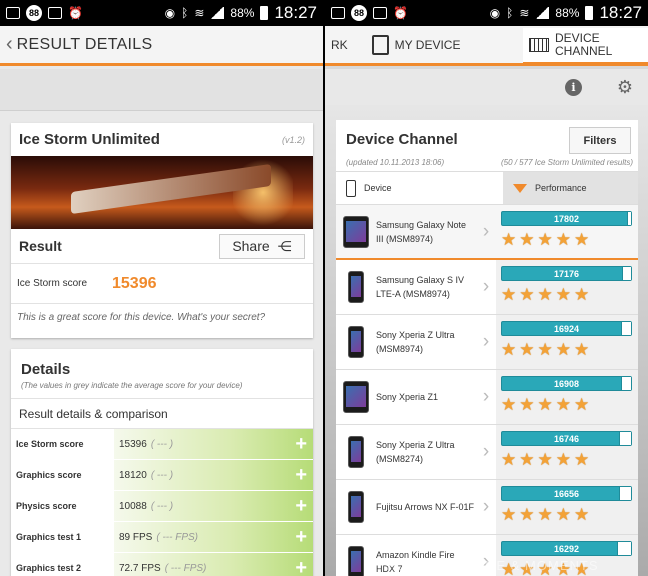  Describe the element at coordinates (378, 188) in the screenshot. I see `column-device-label: Device` at that location.